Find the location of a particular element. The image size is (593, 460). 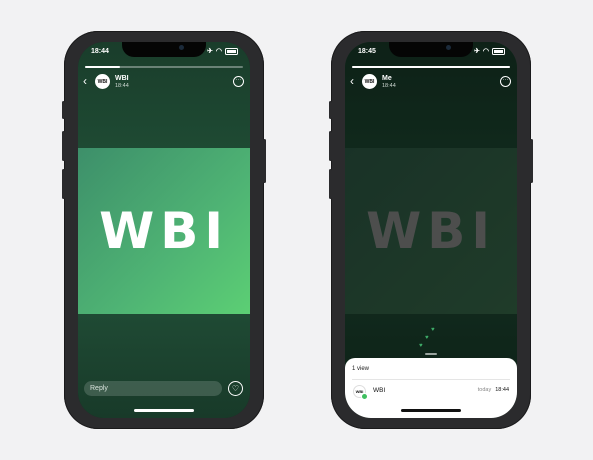

viewer-name: WBI is located at coordinates (379, 390).